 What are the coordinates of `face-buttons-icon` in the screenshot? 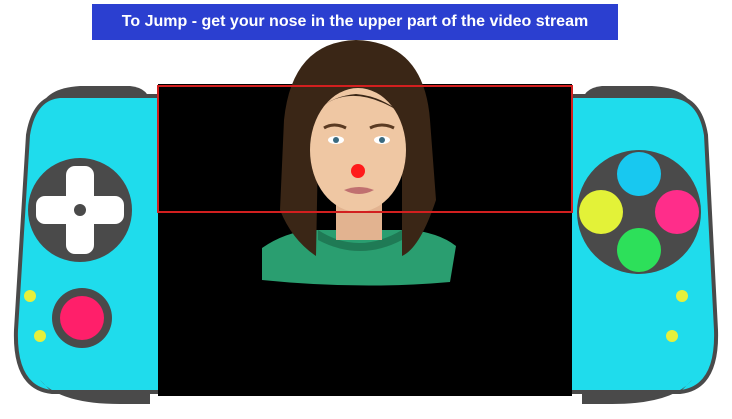 It's located at (639, 212).